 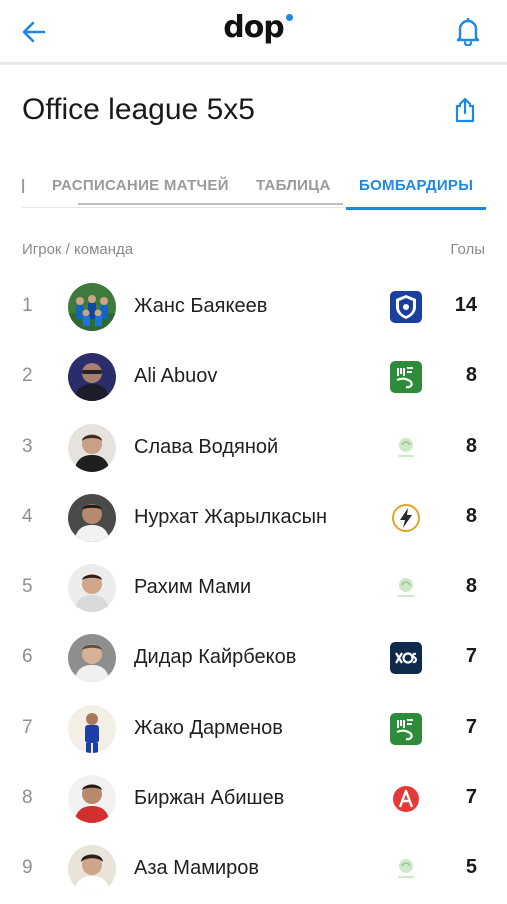 What do you see at coordinates (27, 727) in the screenshot?
I see `rank: 7` at bounding box center [27, 727].